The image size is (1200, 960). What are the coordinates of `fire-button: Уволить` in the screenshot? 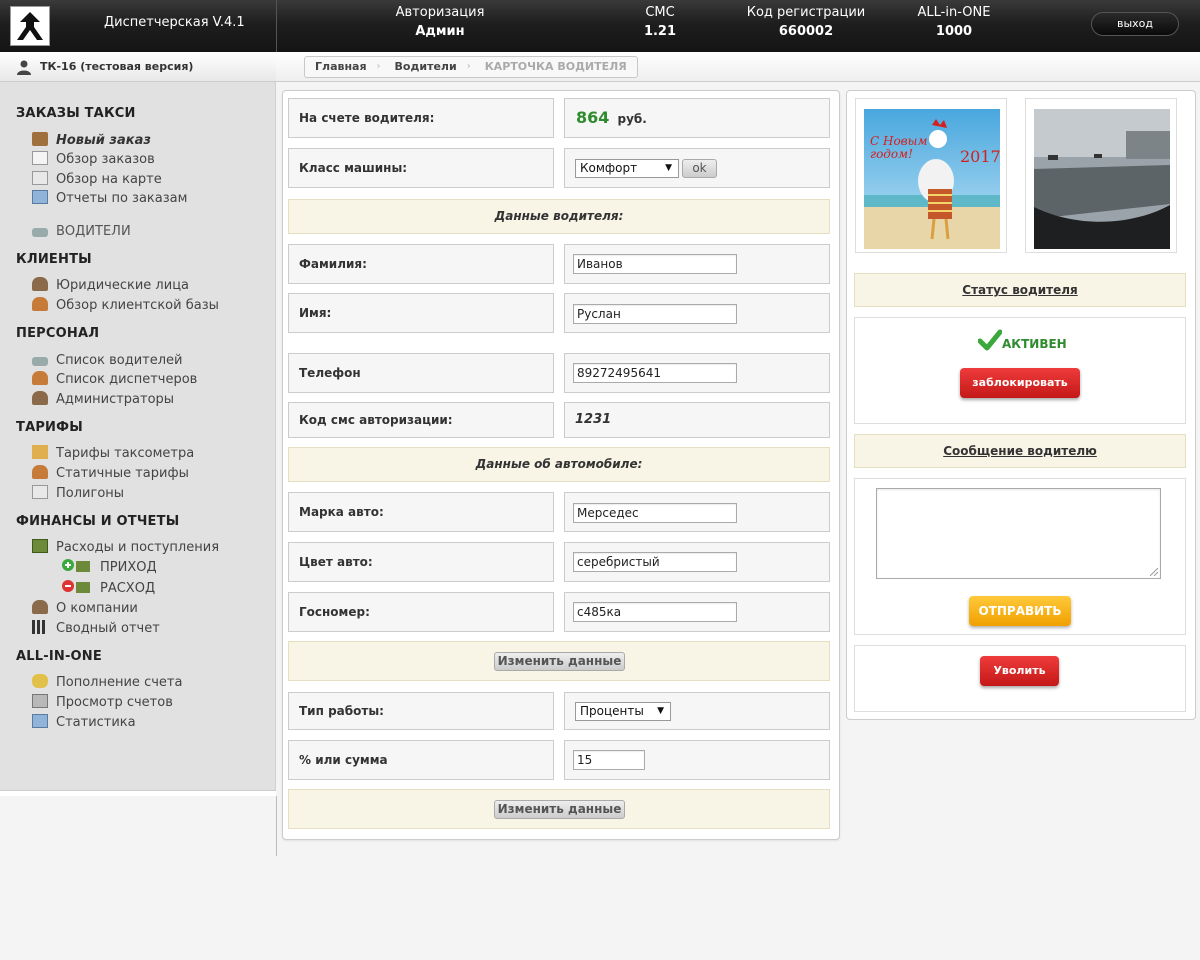 It's located at (1019, 671).